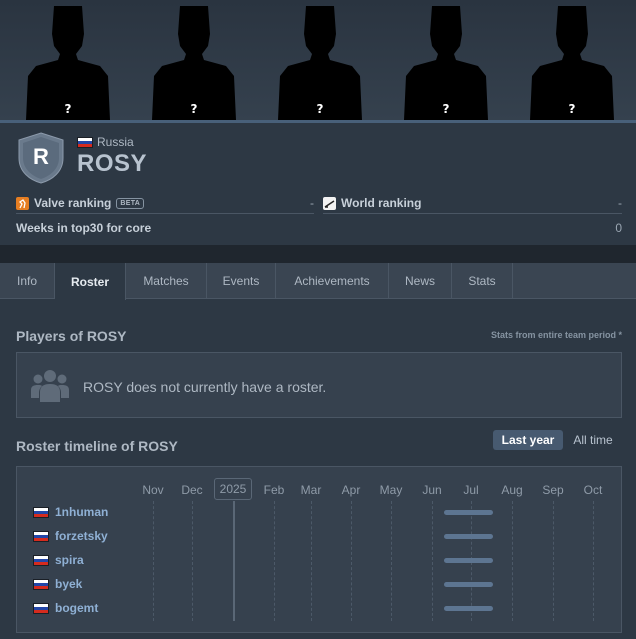  I want to click on team-country-label: Russia, so click(115, 142).